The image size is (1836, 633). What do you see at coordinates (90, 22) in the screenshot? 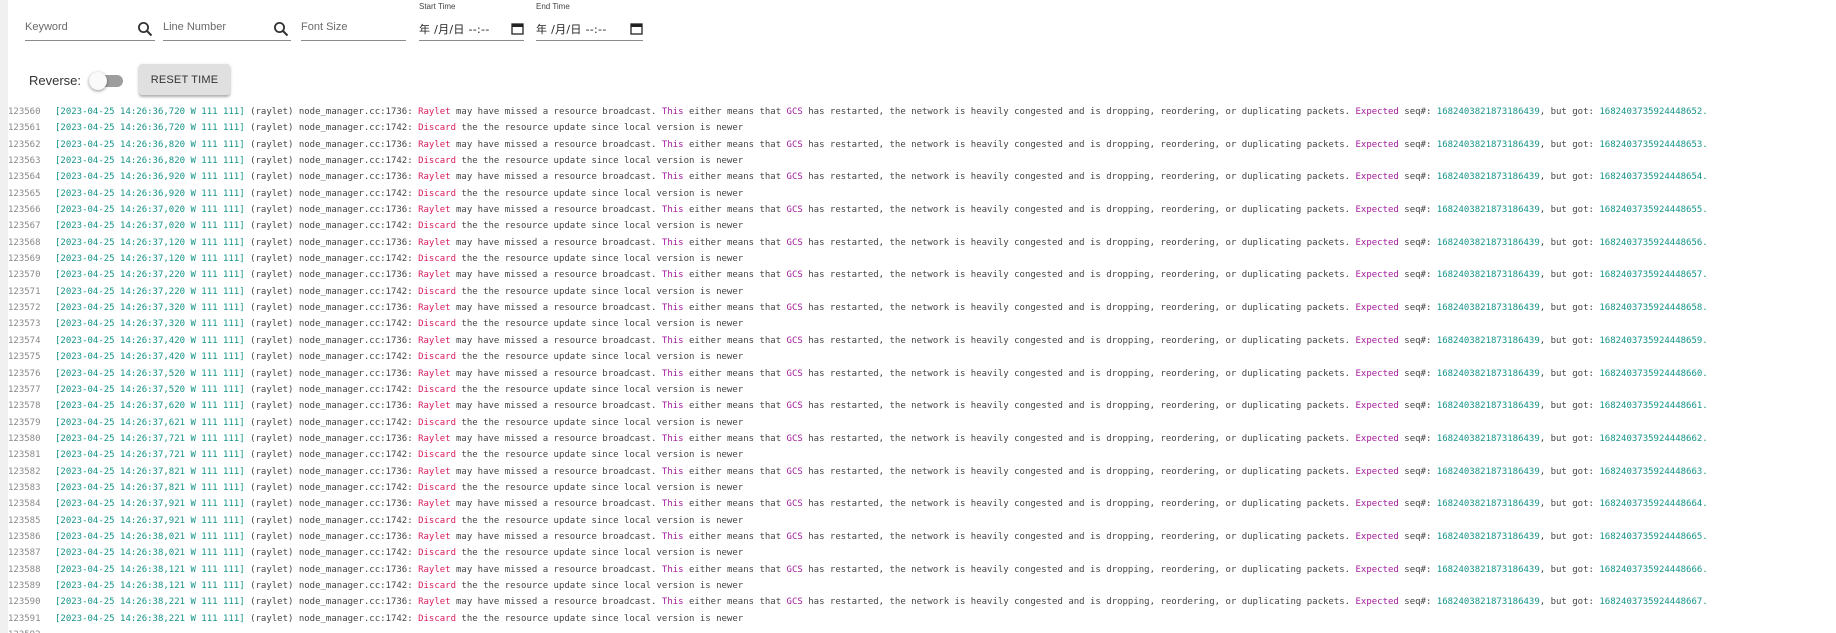
I see `keyword-input: Keyword` at bounding box center [90, 22].